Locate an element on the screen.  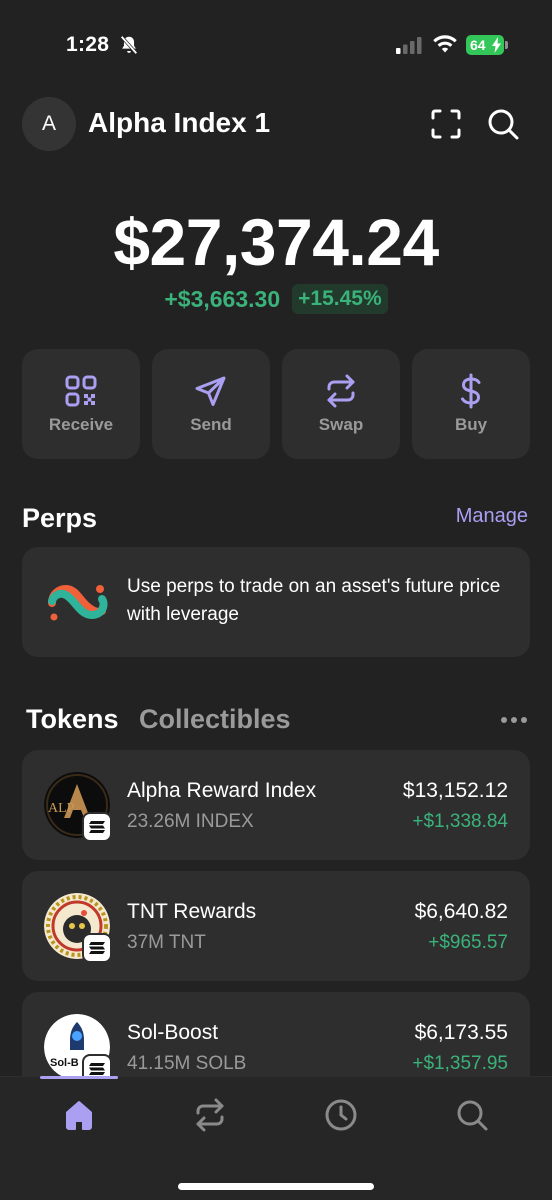
balance-change-percent-badge: +15.45% is located at coordinates (340, 299).